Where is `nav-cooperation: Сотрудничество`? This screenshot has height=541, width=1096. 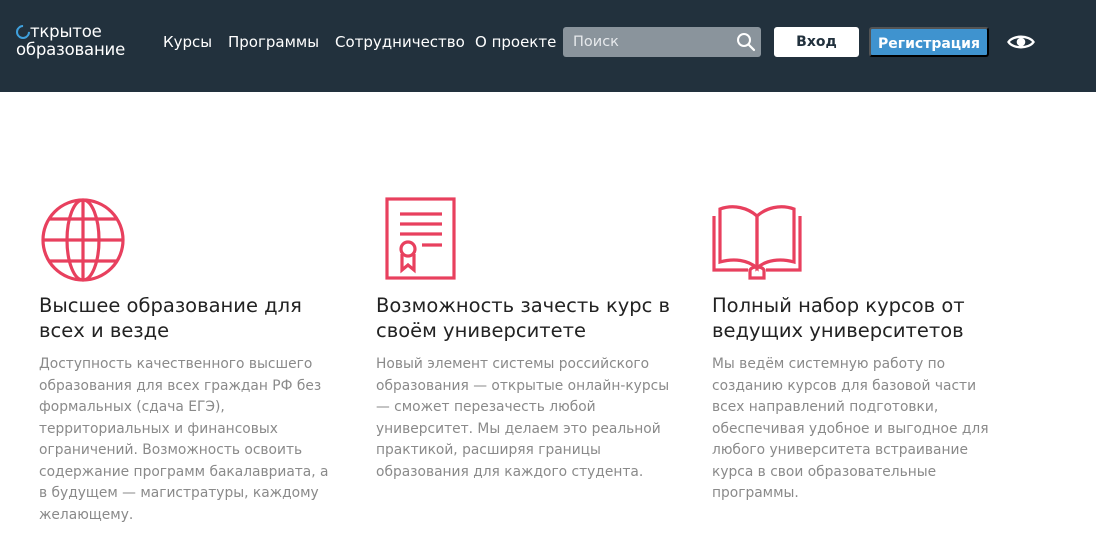
nav-cooperation: Сотрудничество is located at coordinates (400, 42).